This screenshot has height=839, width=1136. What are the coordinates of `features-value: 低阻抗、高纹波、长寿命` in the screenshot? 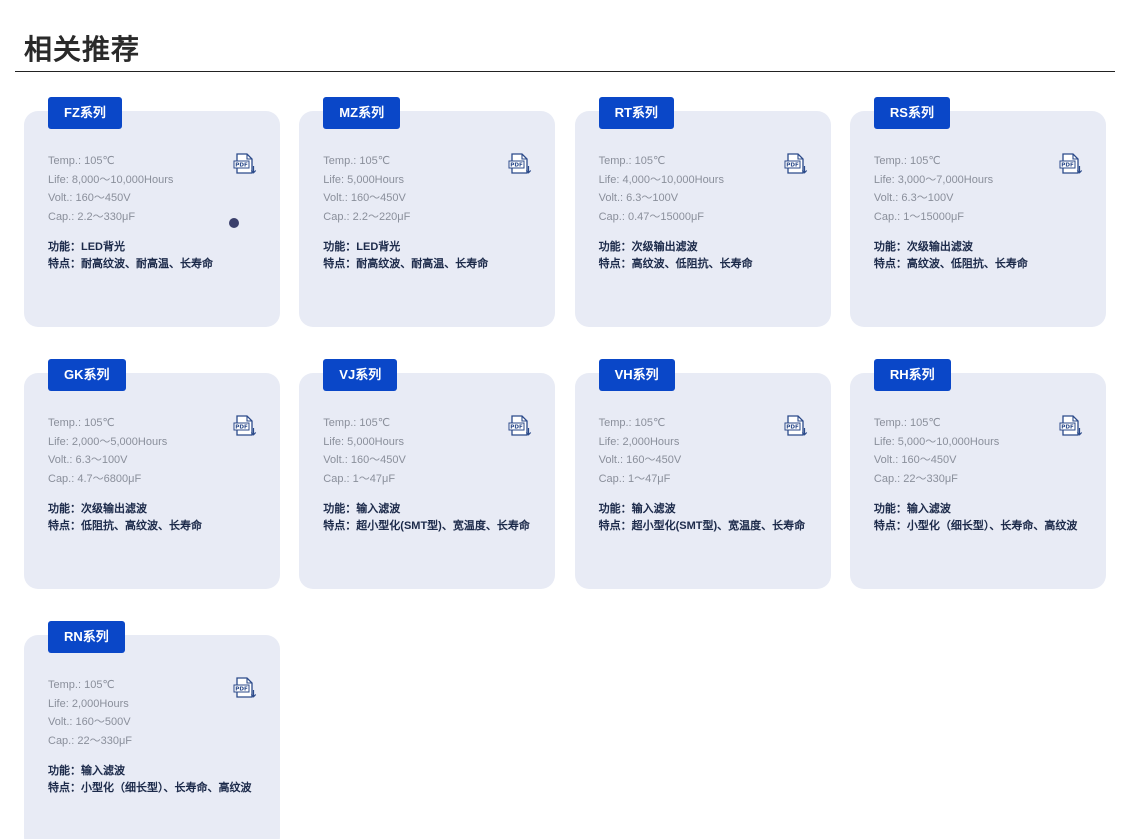 It's located at (141, 526).